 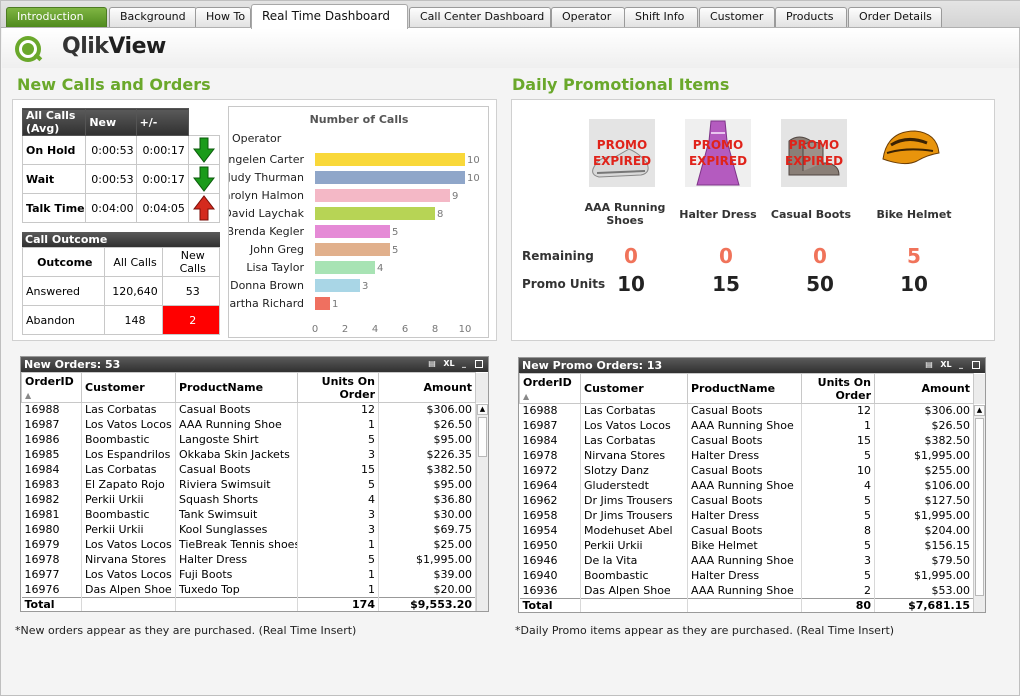 What do you see at coordinates (634, 486) in the screenshot?
I see `table-cell: Gluderstedt` at bounding box center [634, 486].